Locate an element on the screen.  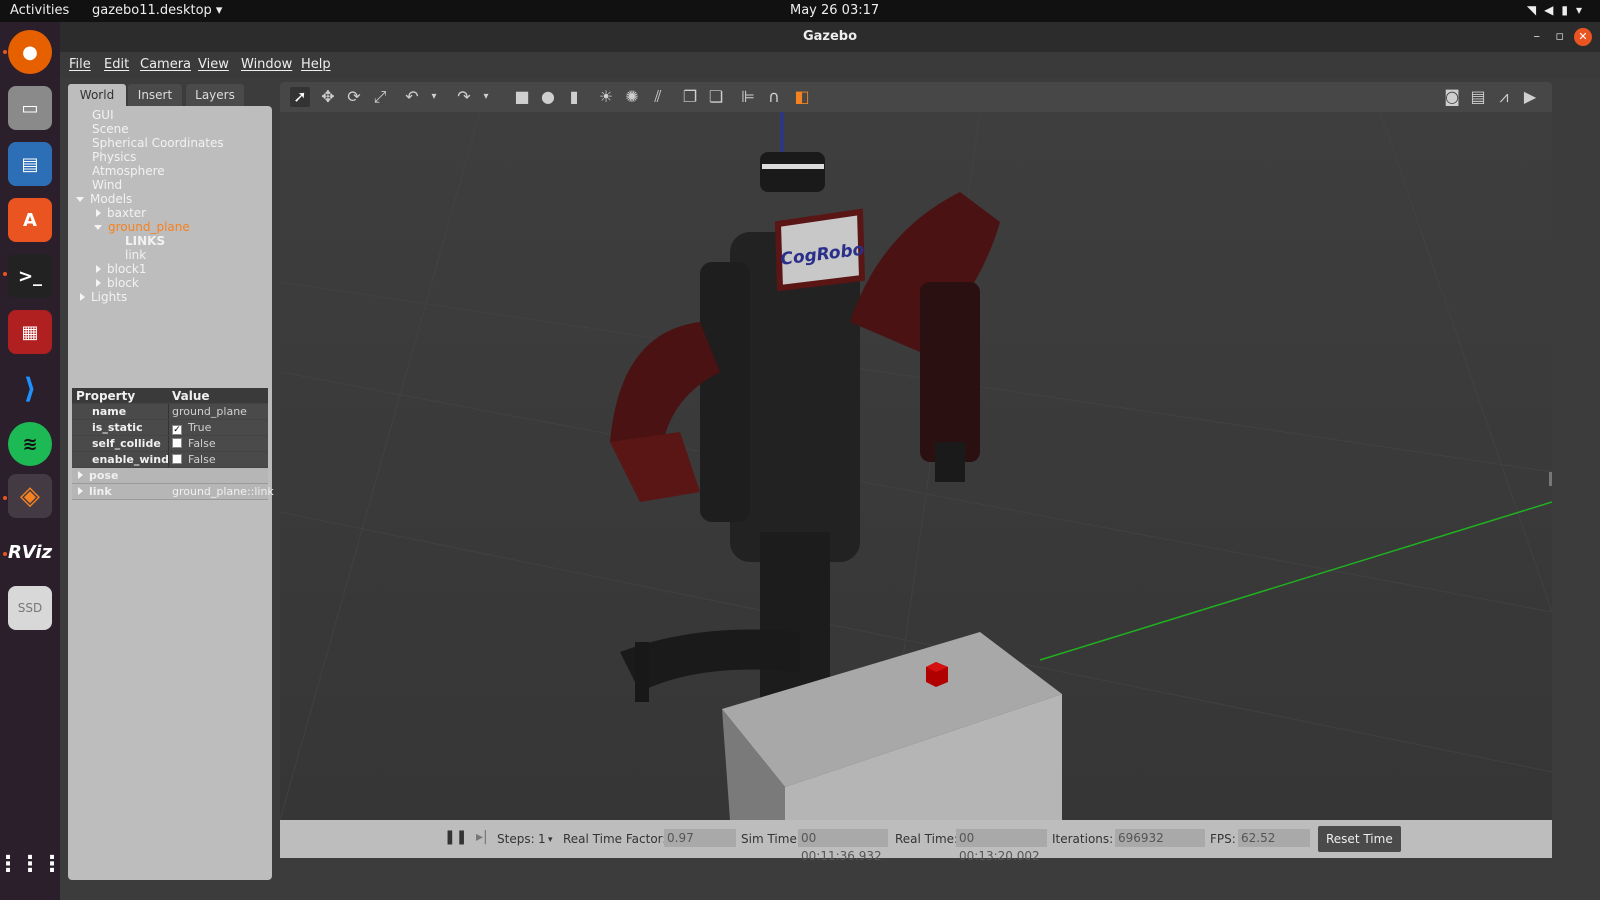
steps-dropdown-icon: ▾ is located at coordinates (550, 840).